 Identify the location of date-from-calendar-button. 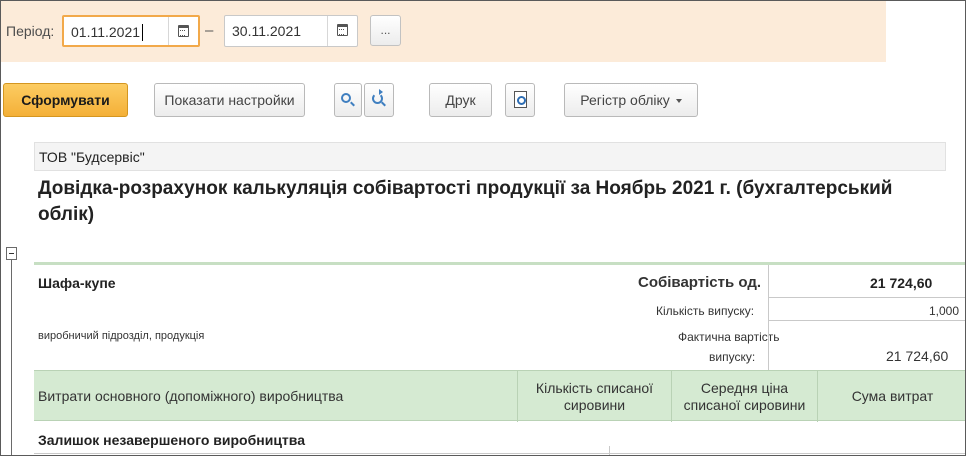
(183, 31).